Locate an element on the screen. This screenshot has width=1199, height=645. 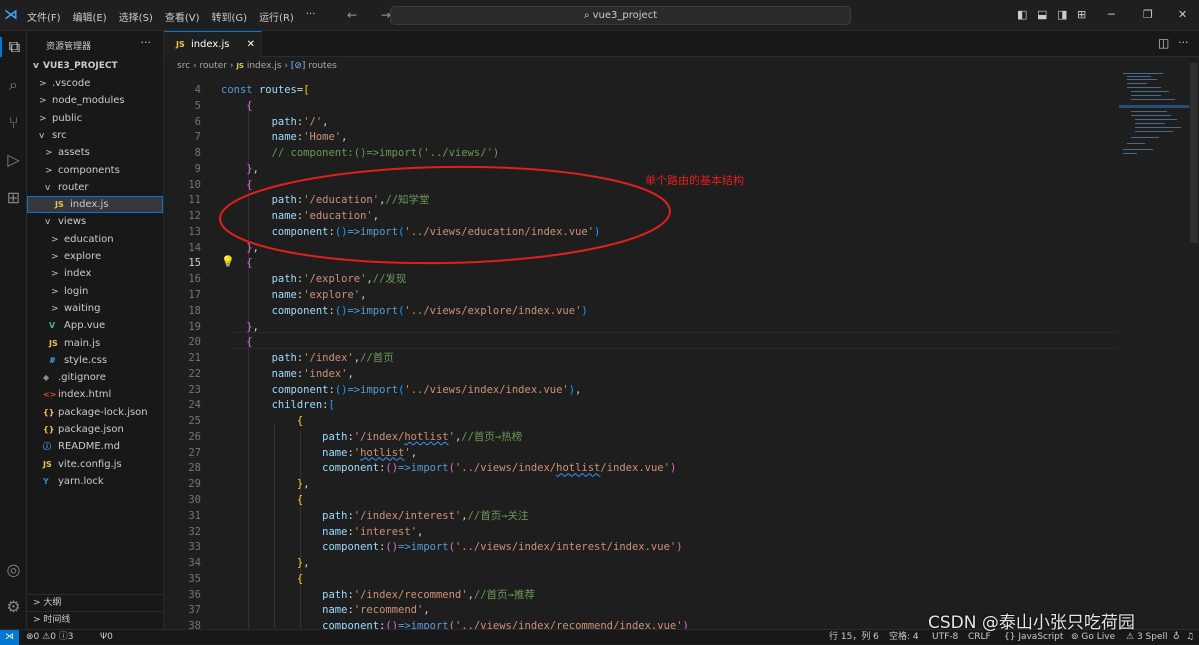
tree-item-label: assets is located at coordinates (74, 153).